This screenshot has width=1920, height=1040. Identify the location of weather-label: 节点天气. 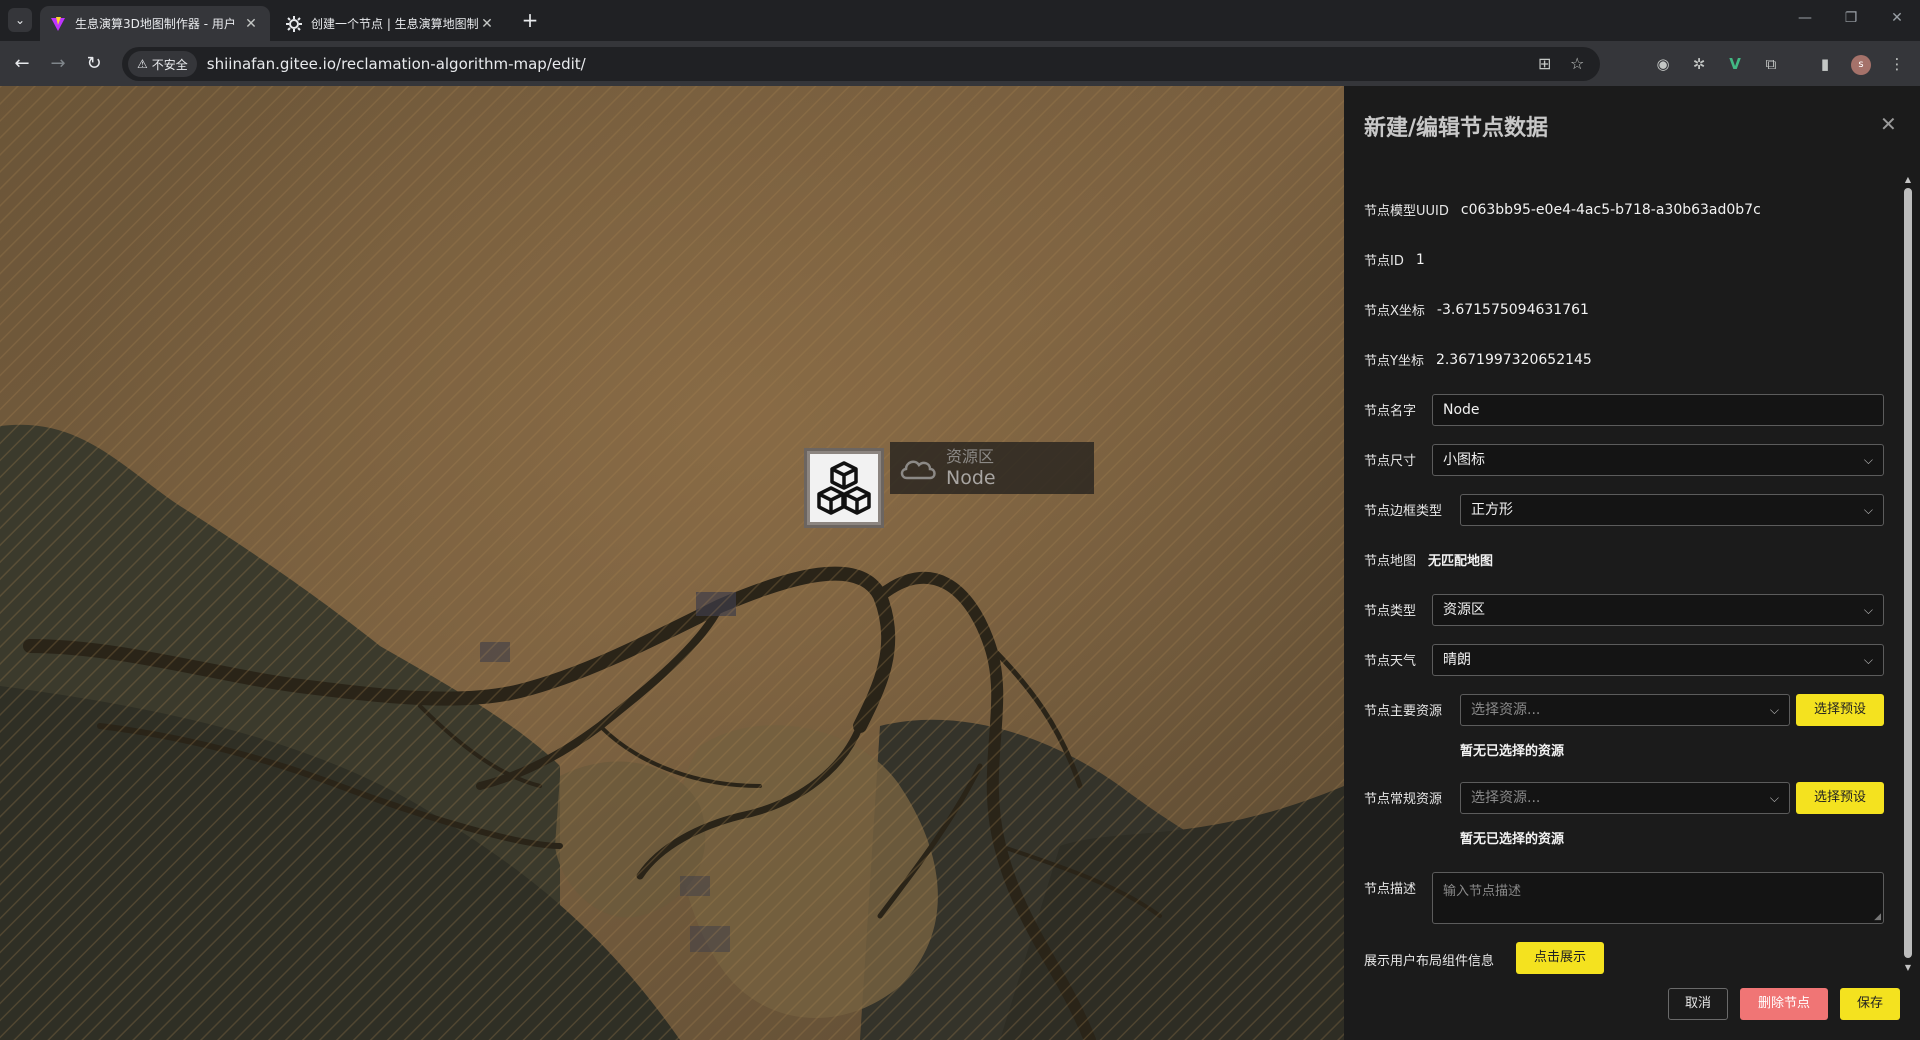
(1390, 661).